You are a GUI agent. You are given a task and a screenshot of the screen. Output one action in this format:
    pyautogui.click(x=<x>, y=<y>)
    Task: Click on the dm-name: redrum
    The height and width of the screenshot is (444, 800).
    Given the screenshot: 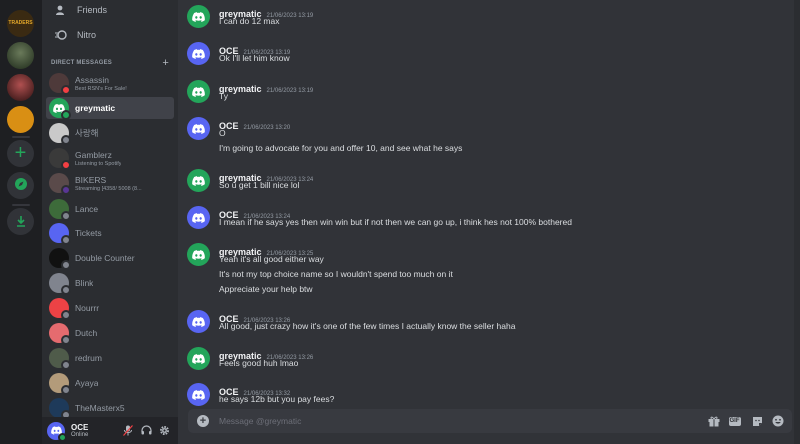 What is the action you would take?
    pyautogui.click(x=88, y=358)
    